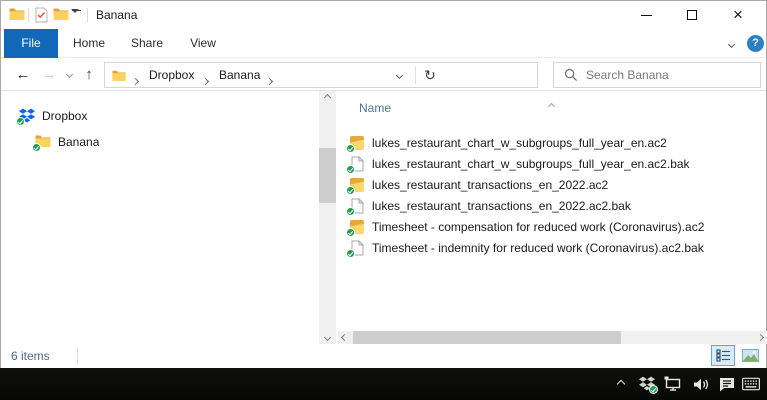 The height and width of the screenshot is (400, 767). Describe the element at coordinates (25, 117) in the screenshot. I see `dropbox-icon` at that location.